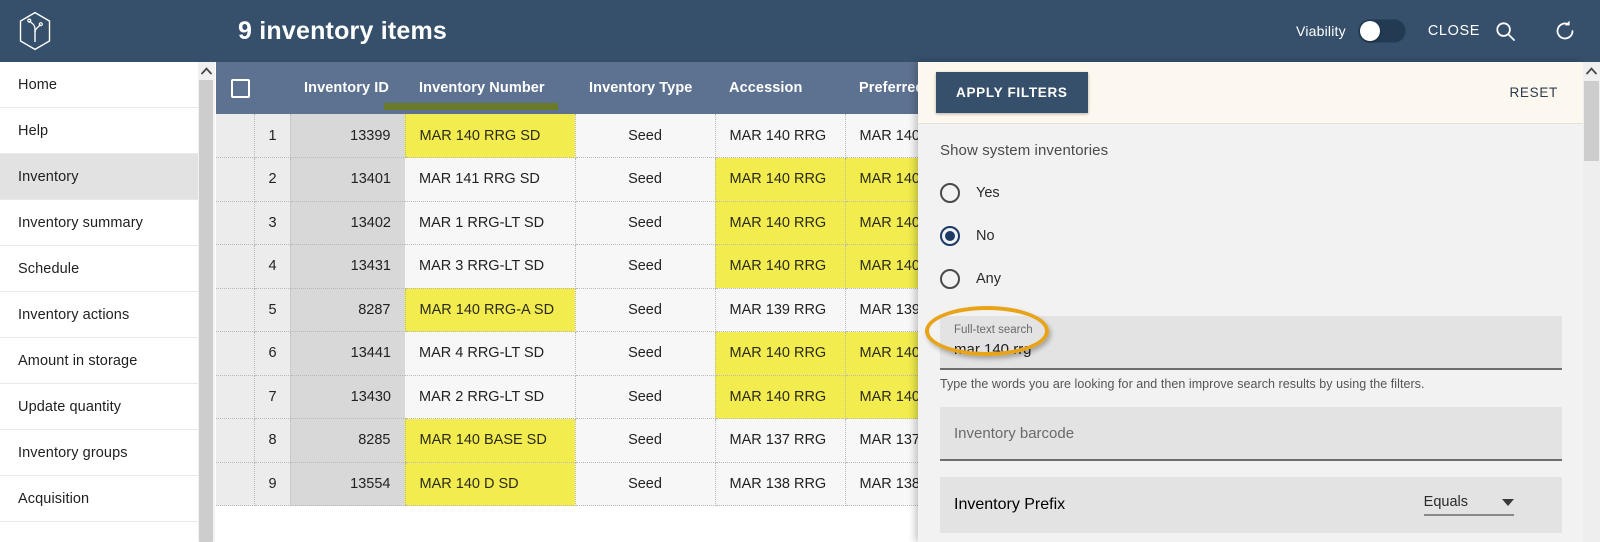 This screenshot has width=1600, height=542. I want to click on cell-inventory-id: 13430, so click(347, 397).